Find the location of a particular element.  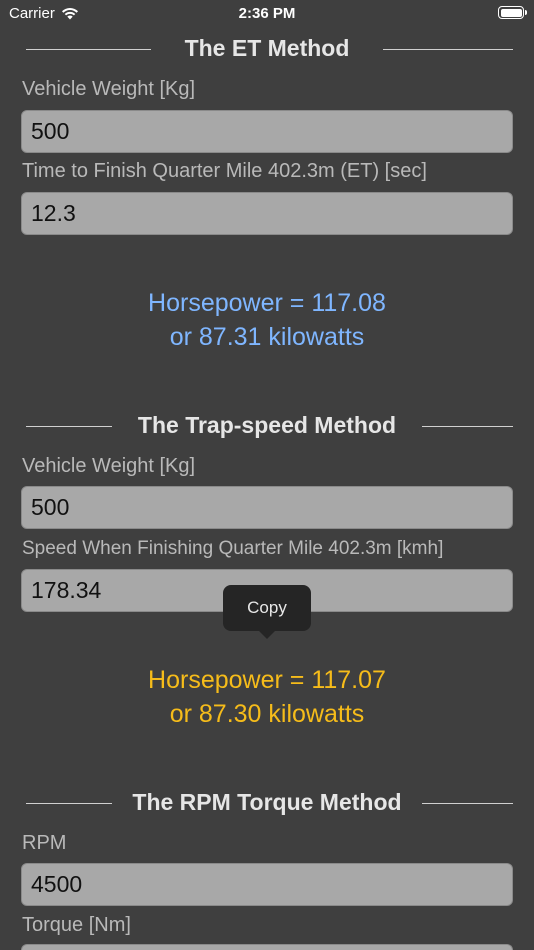

et-result-kw: or 87.31 kilowatts is located at coordinates (267, 337).